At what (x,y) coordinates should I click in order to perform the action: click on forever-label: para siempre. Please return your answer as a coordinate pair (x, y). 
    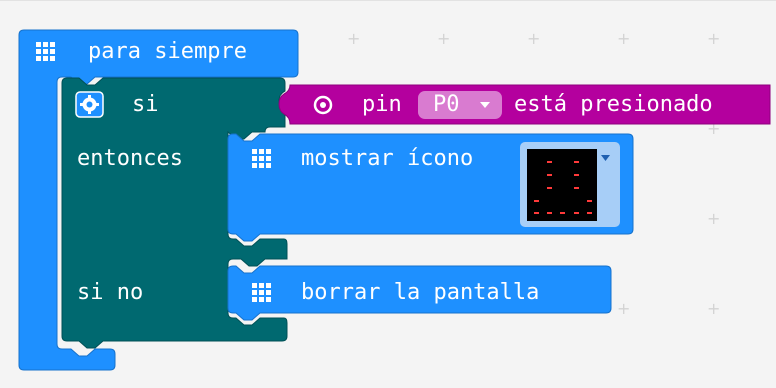
    Looking at the image, I should click on (167, 51).